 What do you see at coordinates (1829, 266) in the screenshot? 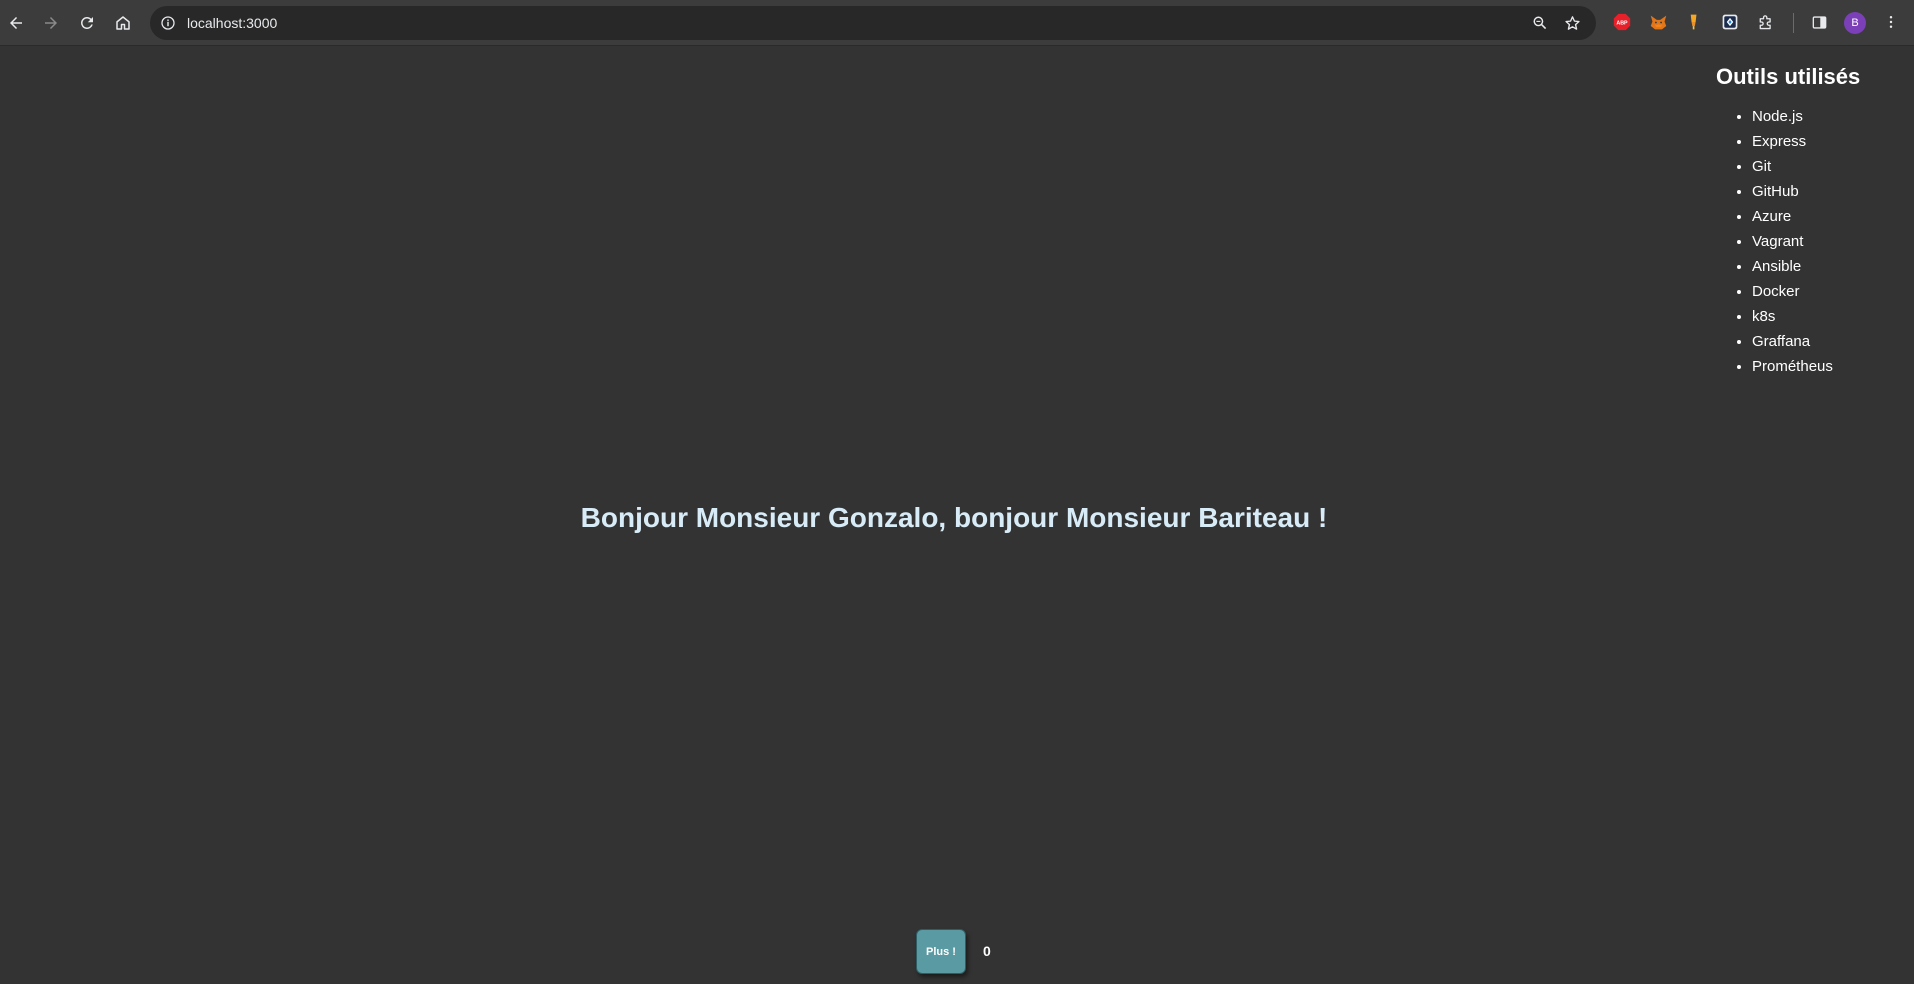
I see `tool-item: Ansible` at bounding box center [1829, 266].